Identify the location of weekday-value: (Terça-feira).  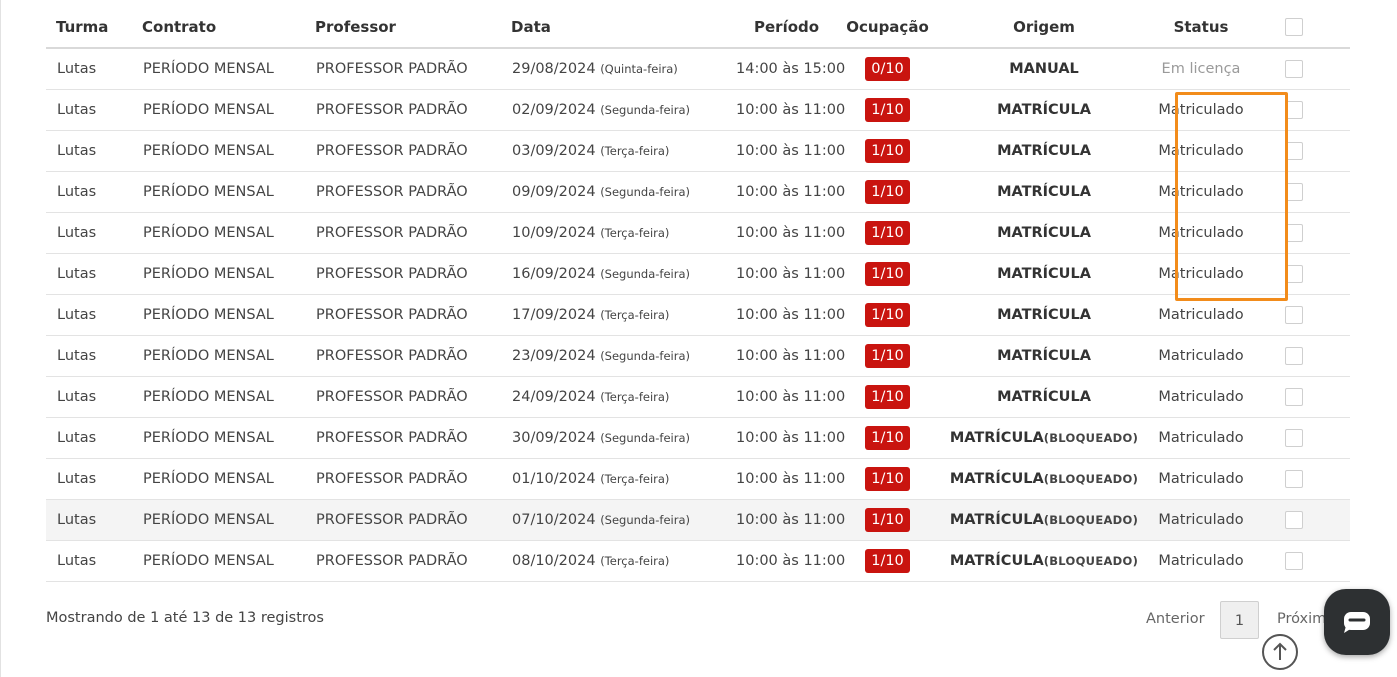
(635, 560).